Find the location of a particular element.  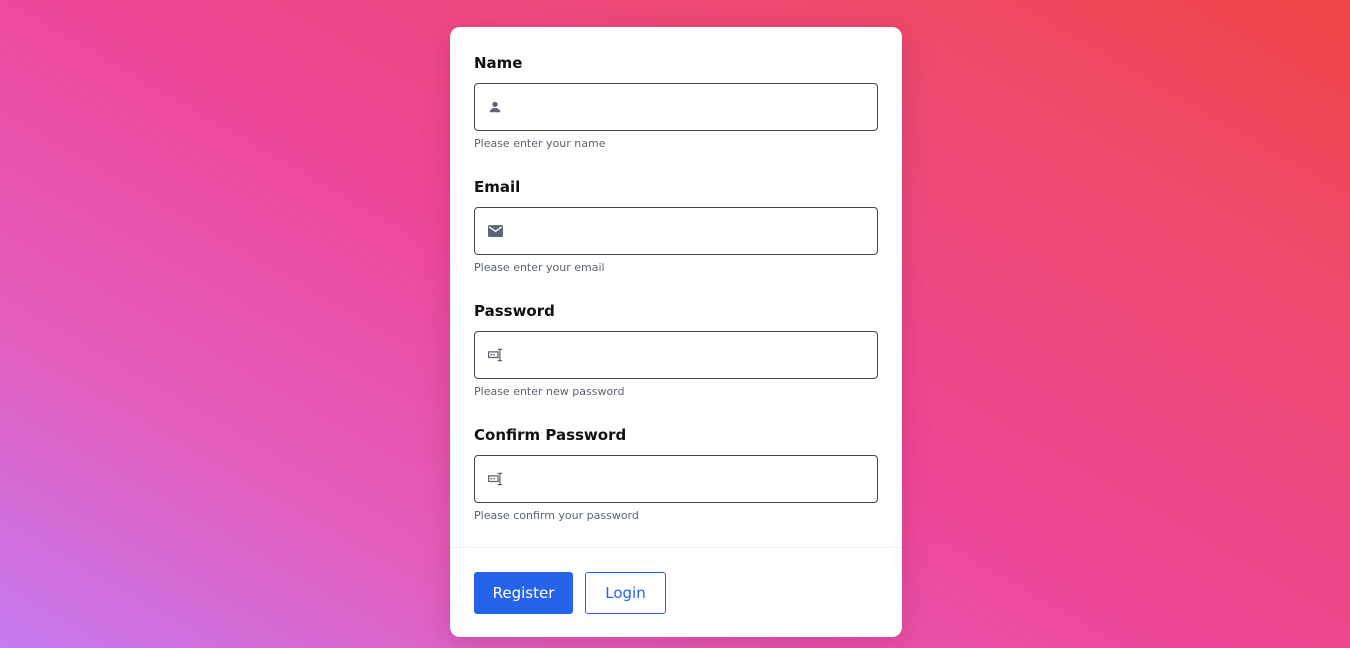

email-input is located at coordinates (693, 231).